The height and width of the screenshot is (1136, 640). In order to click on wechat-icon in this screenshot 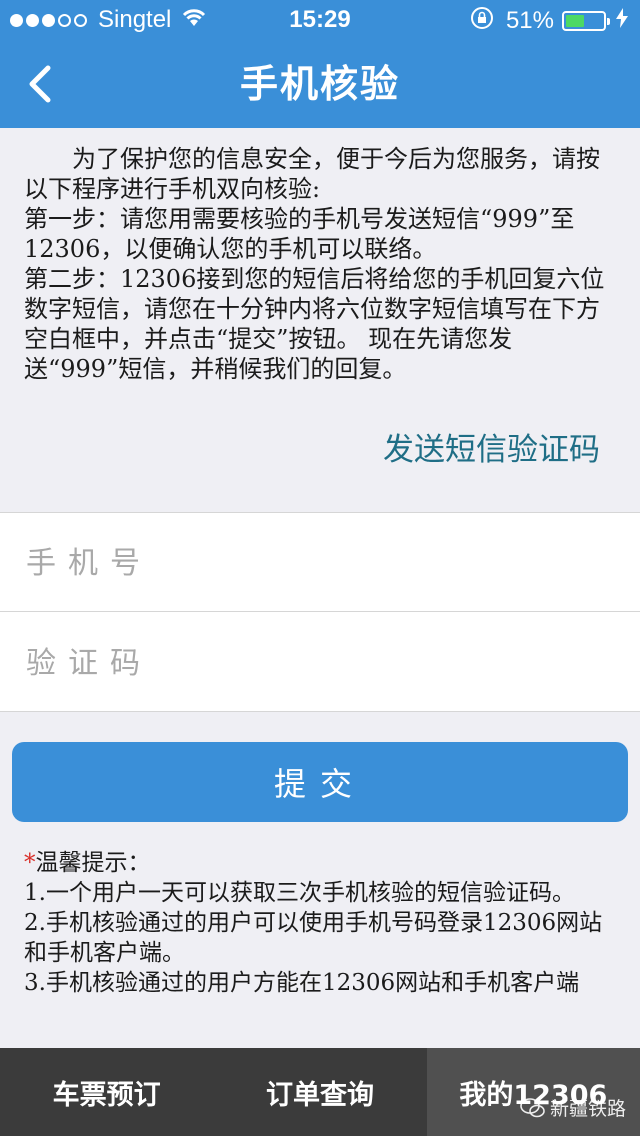, I will do `click(533, 1107)`.